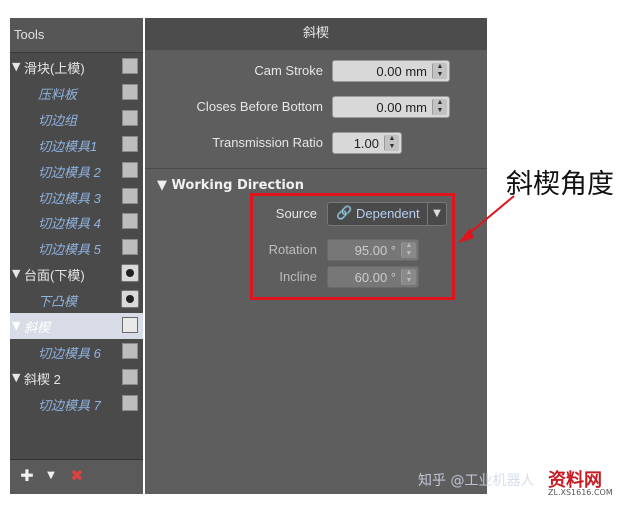  What do you see at coordinates (486, 219) in the screenshot?
I see `annotation-arrow` at bounding box center [486, 219].